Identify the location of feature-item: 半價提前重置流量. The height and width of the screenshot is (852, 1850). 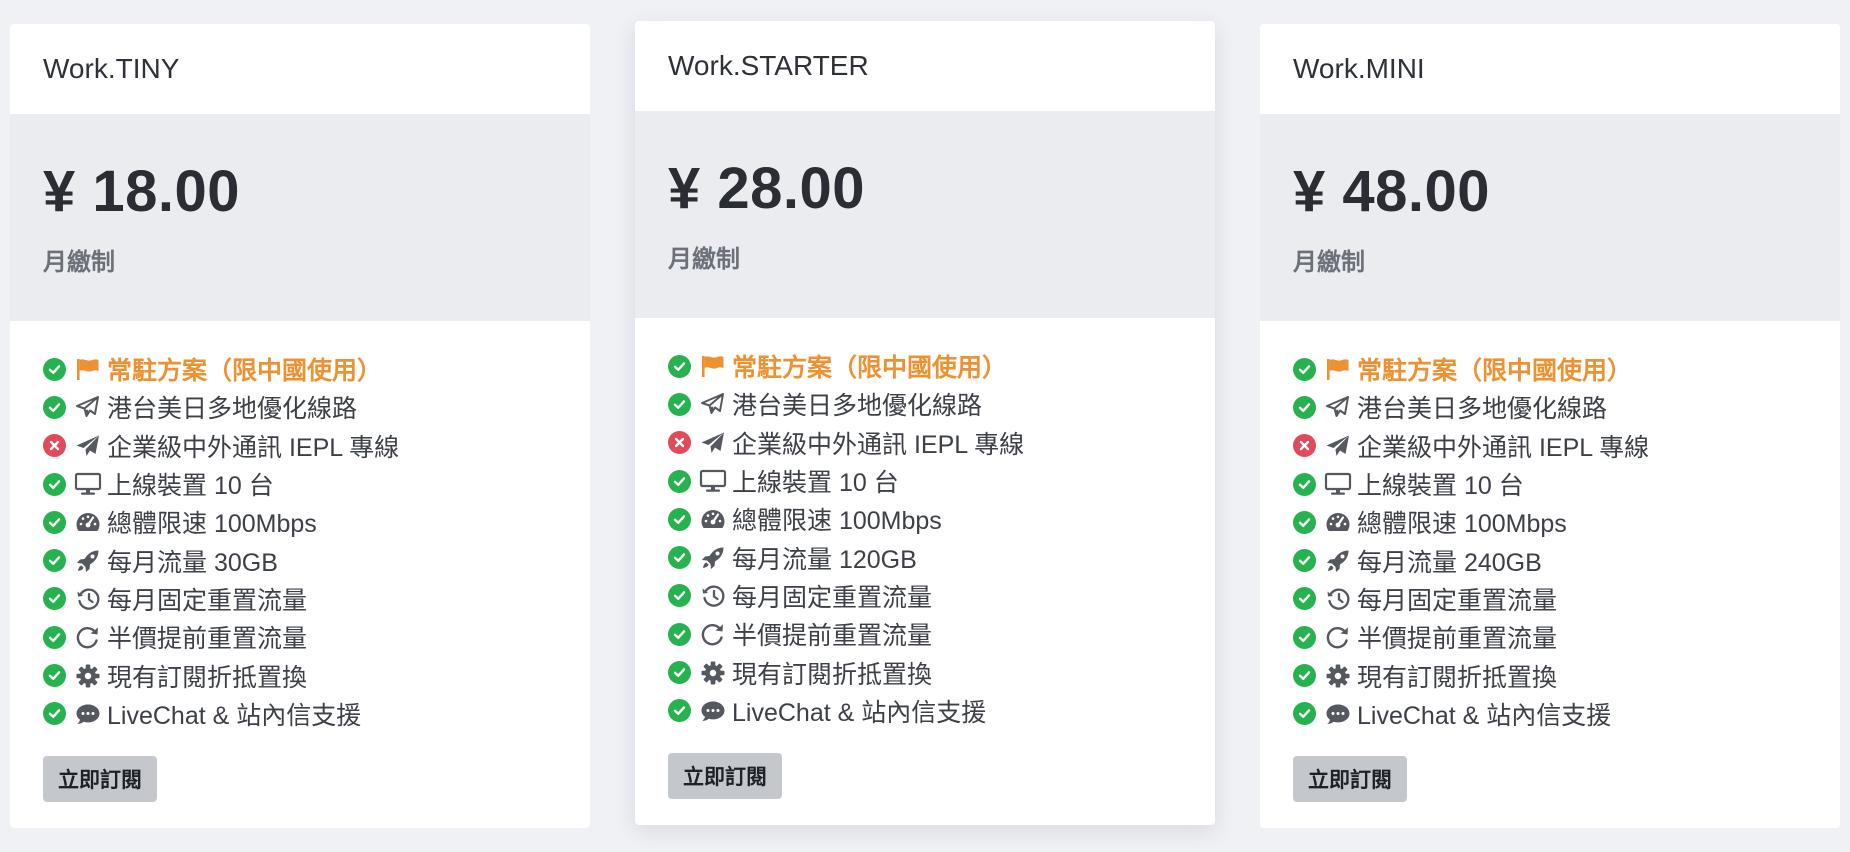
(316, 637).